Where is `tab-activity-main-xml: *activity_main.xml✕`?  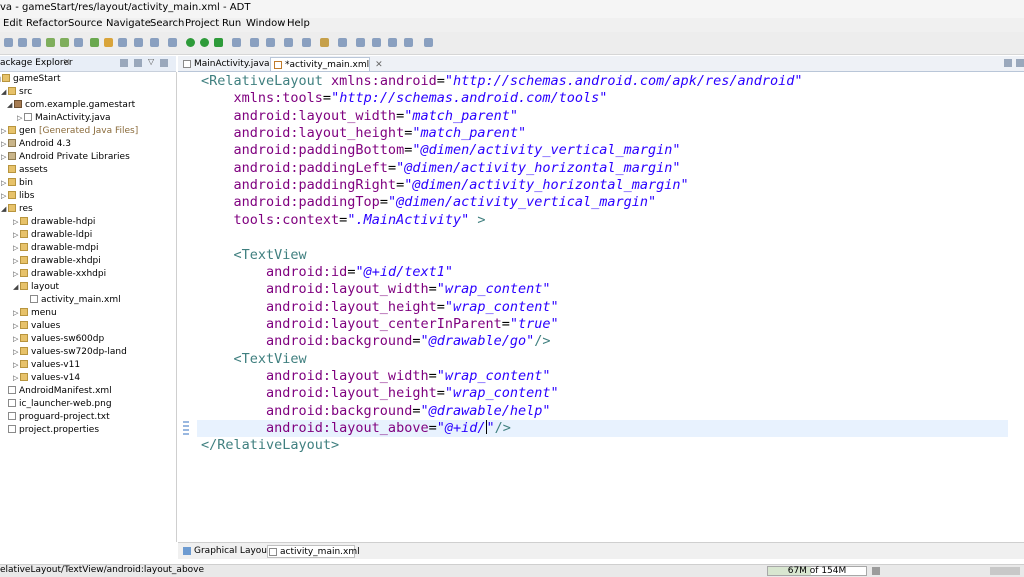
tab-activity-main-xml: *activity_main.xml✕ is located at coordinates (320, 64).